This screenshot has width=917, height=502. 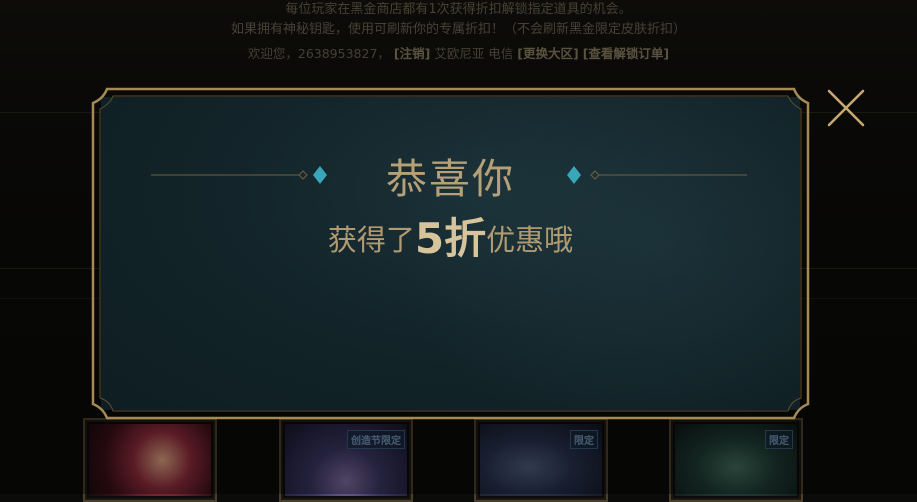 I want to click on close-icon, so click(x=846, y=108).